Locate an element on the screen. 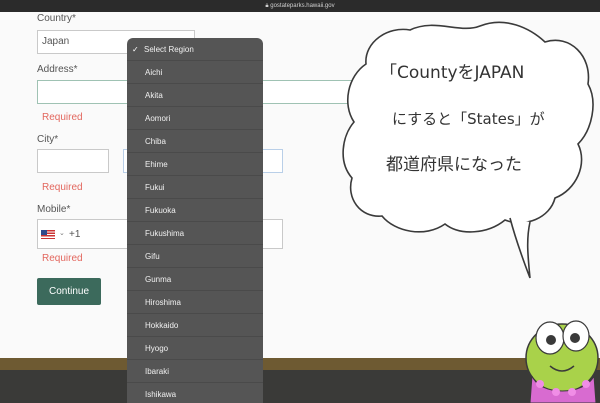  country-value: Japan is located at coordinates (56, 41).